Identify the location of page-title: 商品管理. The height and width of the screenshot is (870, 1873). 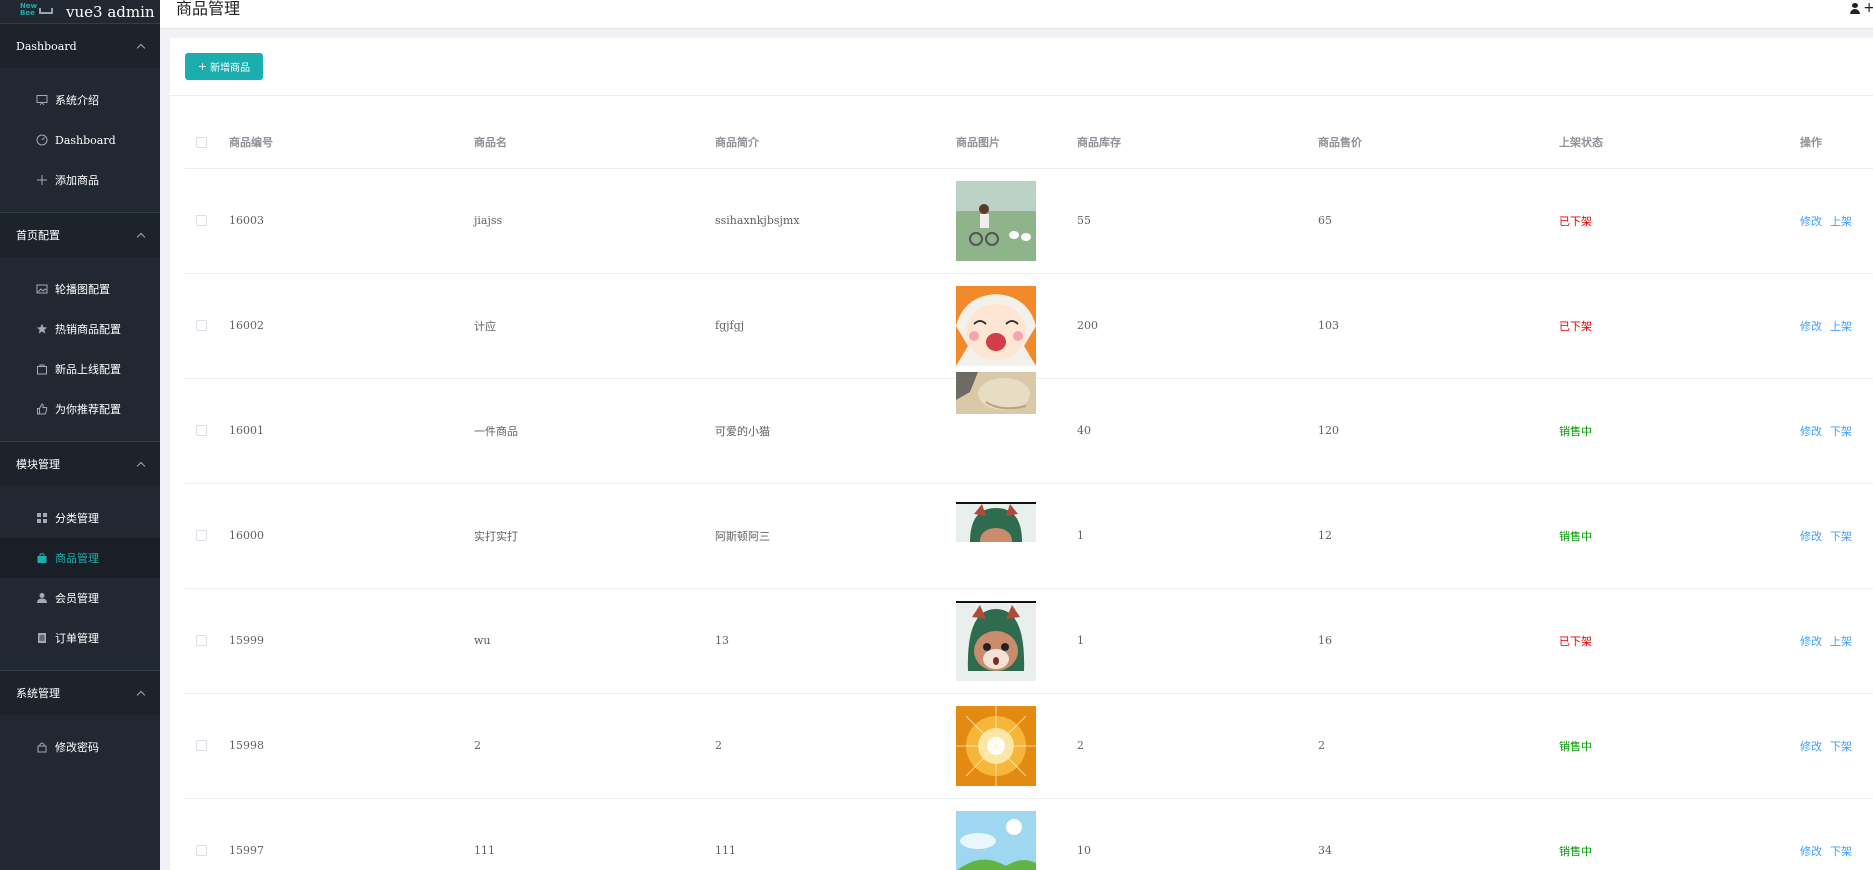
(208, 9).